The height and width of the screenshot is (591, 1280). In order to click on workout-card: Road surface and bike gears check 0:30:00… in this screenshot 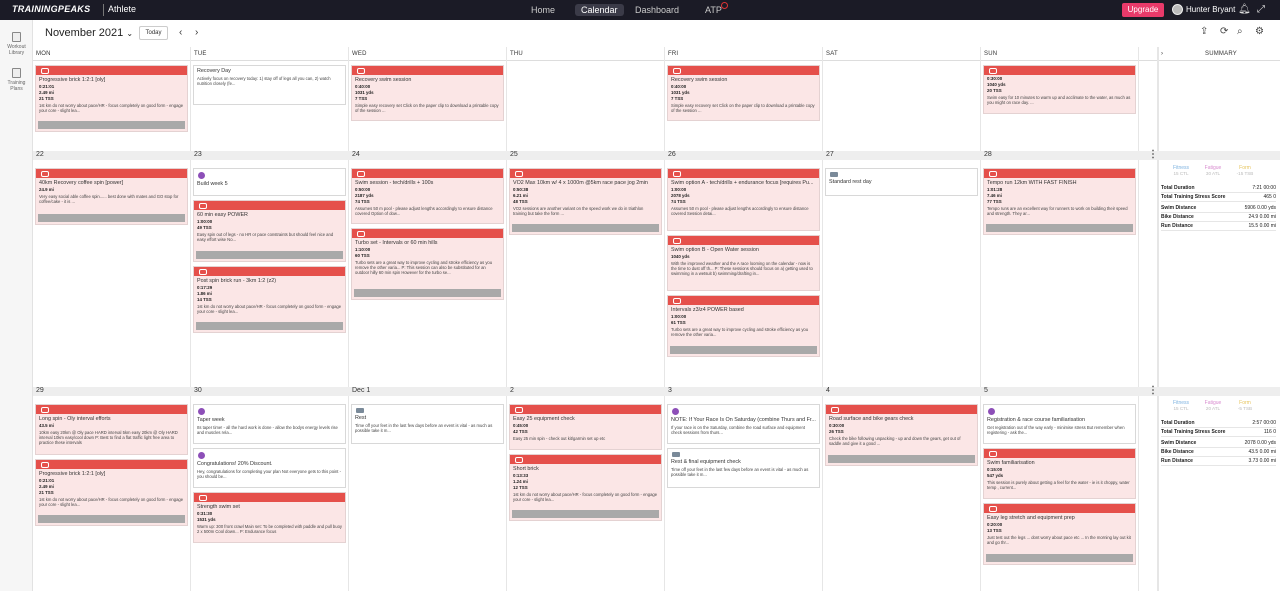, I will do `click(901, 435)`.